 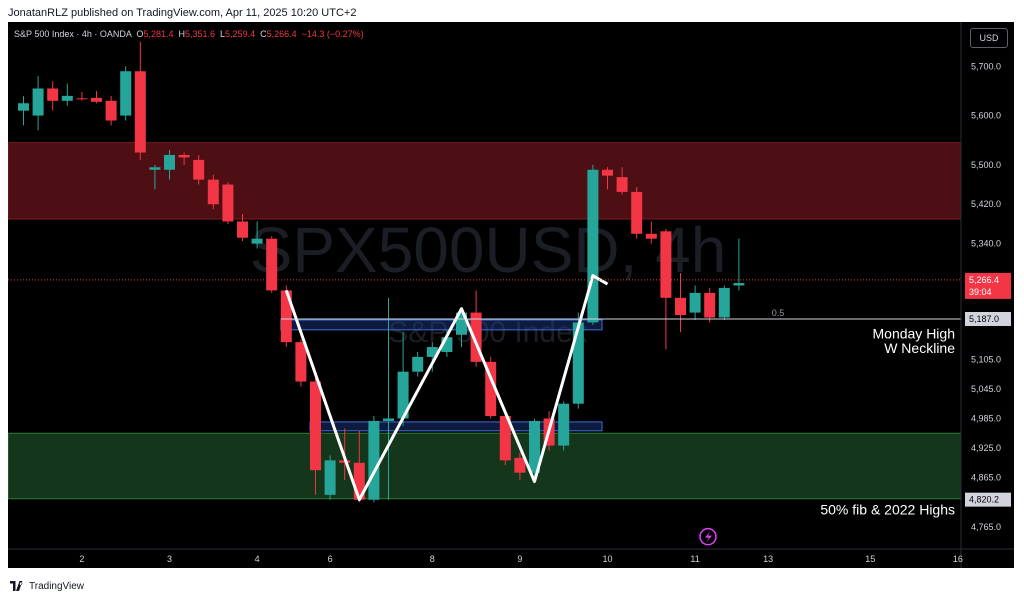 What do you see at coordinates (919, 348) in the screenshot?
I see `annotation-label: W Neckline` at bounding box center [919, 348].